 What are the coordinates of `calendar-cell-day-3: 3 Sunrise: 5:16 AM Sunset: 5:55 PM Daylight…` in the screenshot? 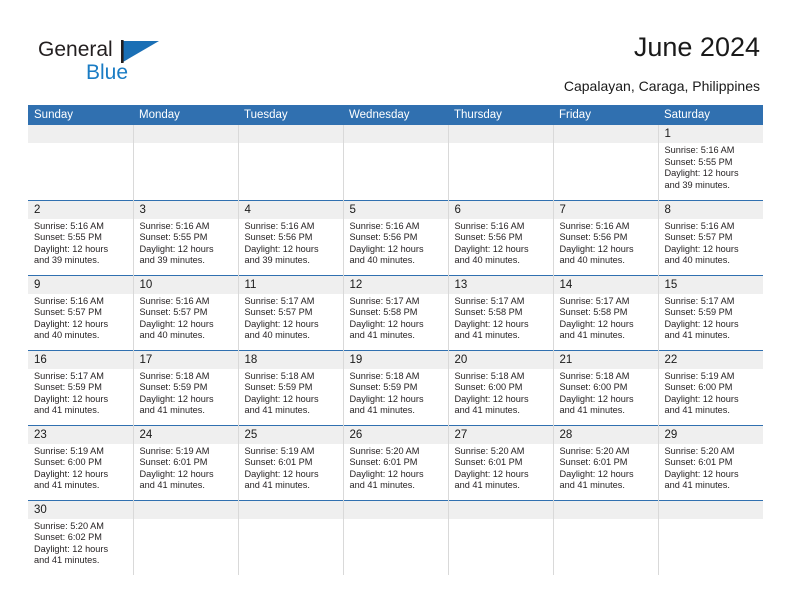 It's located at (185, 237).